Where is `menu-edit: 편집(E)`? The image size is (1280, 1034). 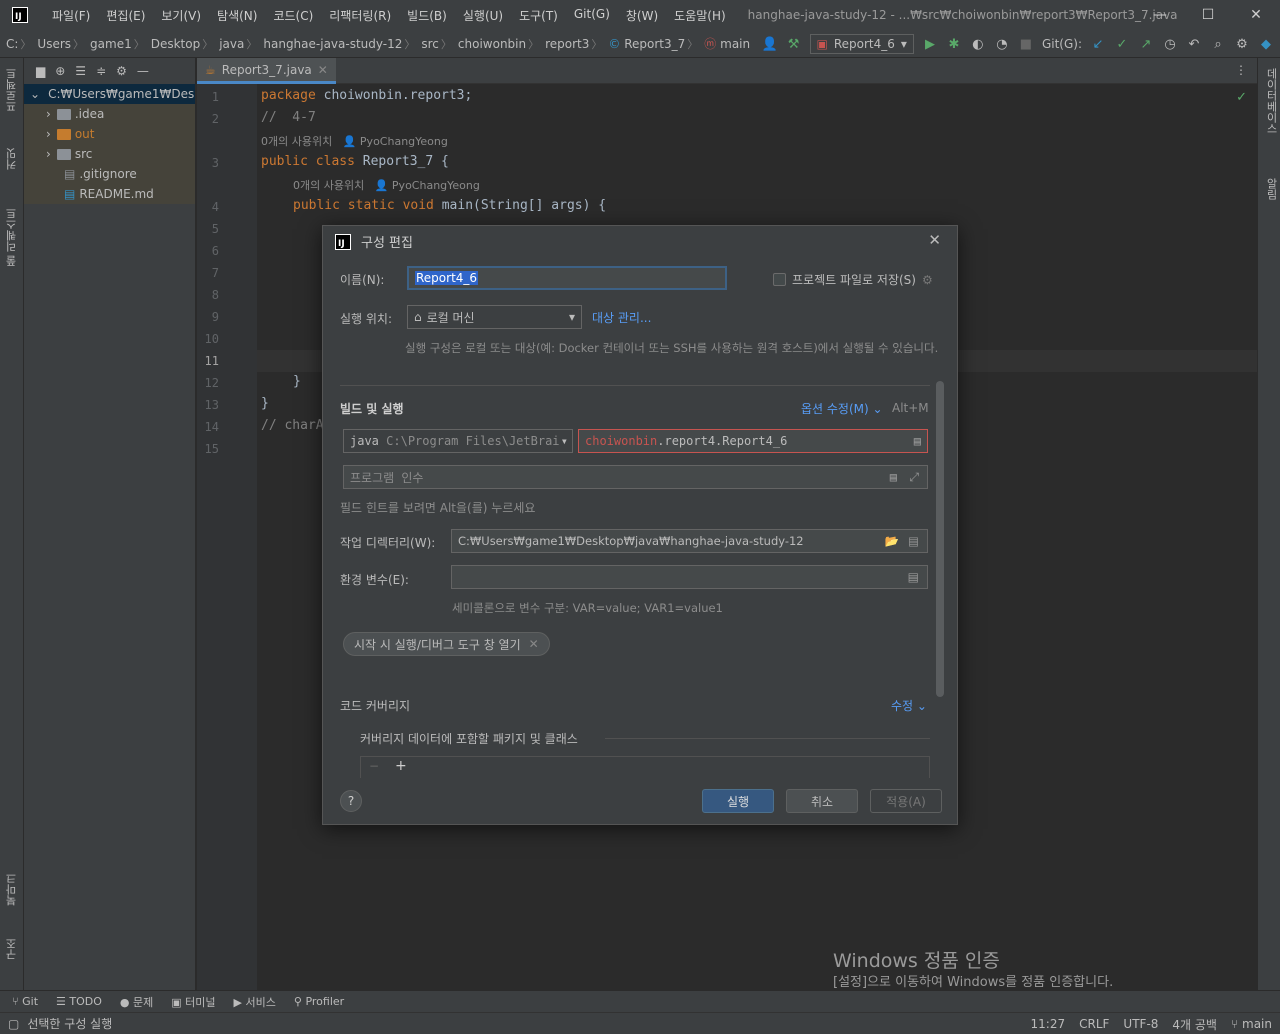 menu-edit: 편집(E) is located at coordinates (125, 15).